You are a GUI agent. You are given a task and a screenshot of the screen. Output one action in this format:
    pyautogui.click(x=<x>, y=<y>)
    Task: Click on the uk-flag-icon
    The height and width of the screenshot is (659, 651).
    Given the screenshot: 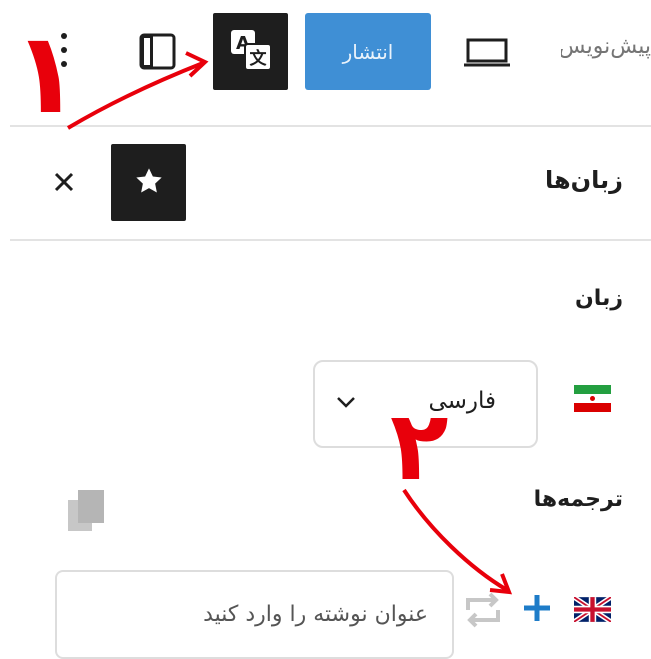 What is the action you would take?
    pyautogui.click(x=592, y=609)
    